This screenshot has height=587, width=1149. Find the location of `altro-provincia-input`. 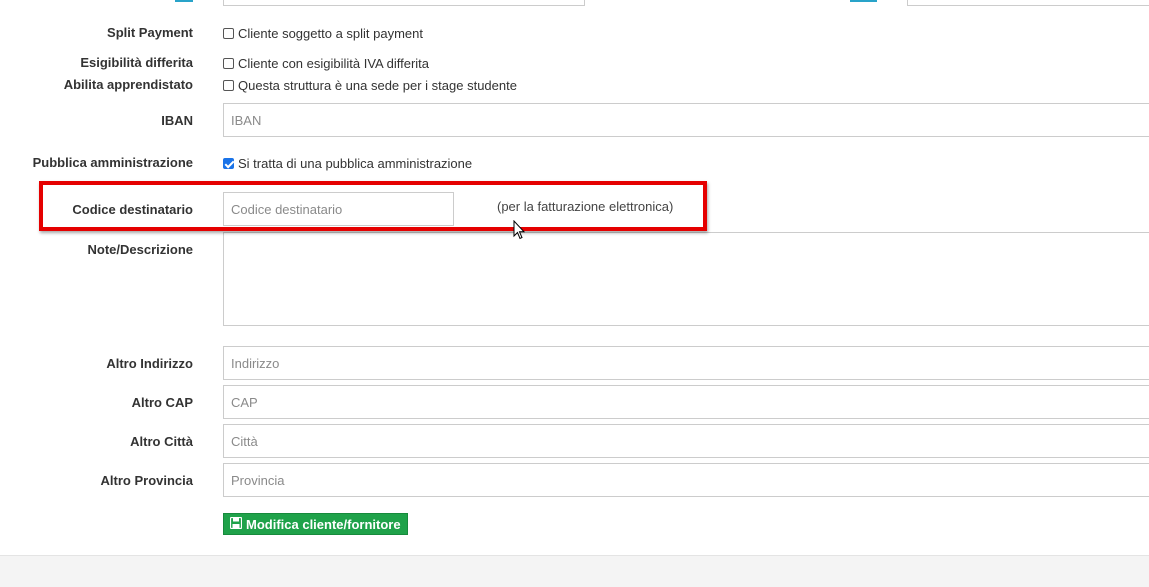

altro-provincia-input is located at coordinates (686, 480).